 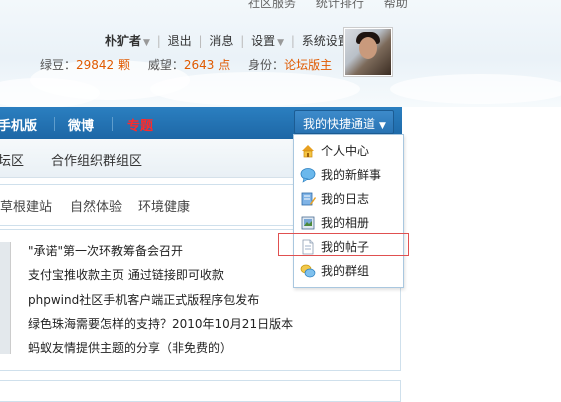 What do you see at coordinates (143, 299) in the screenshot?
I see `news-item: phpwind社区手机客户端正式版程序包发布` at bounding box center [143, 299].